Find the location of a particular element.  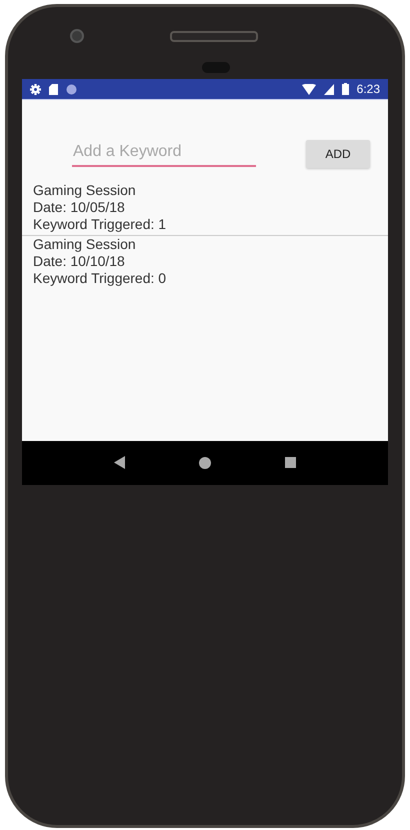

home-icon is located at coordinates (205, 462).